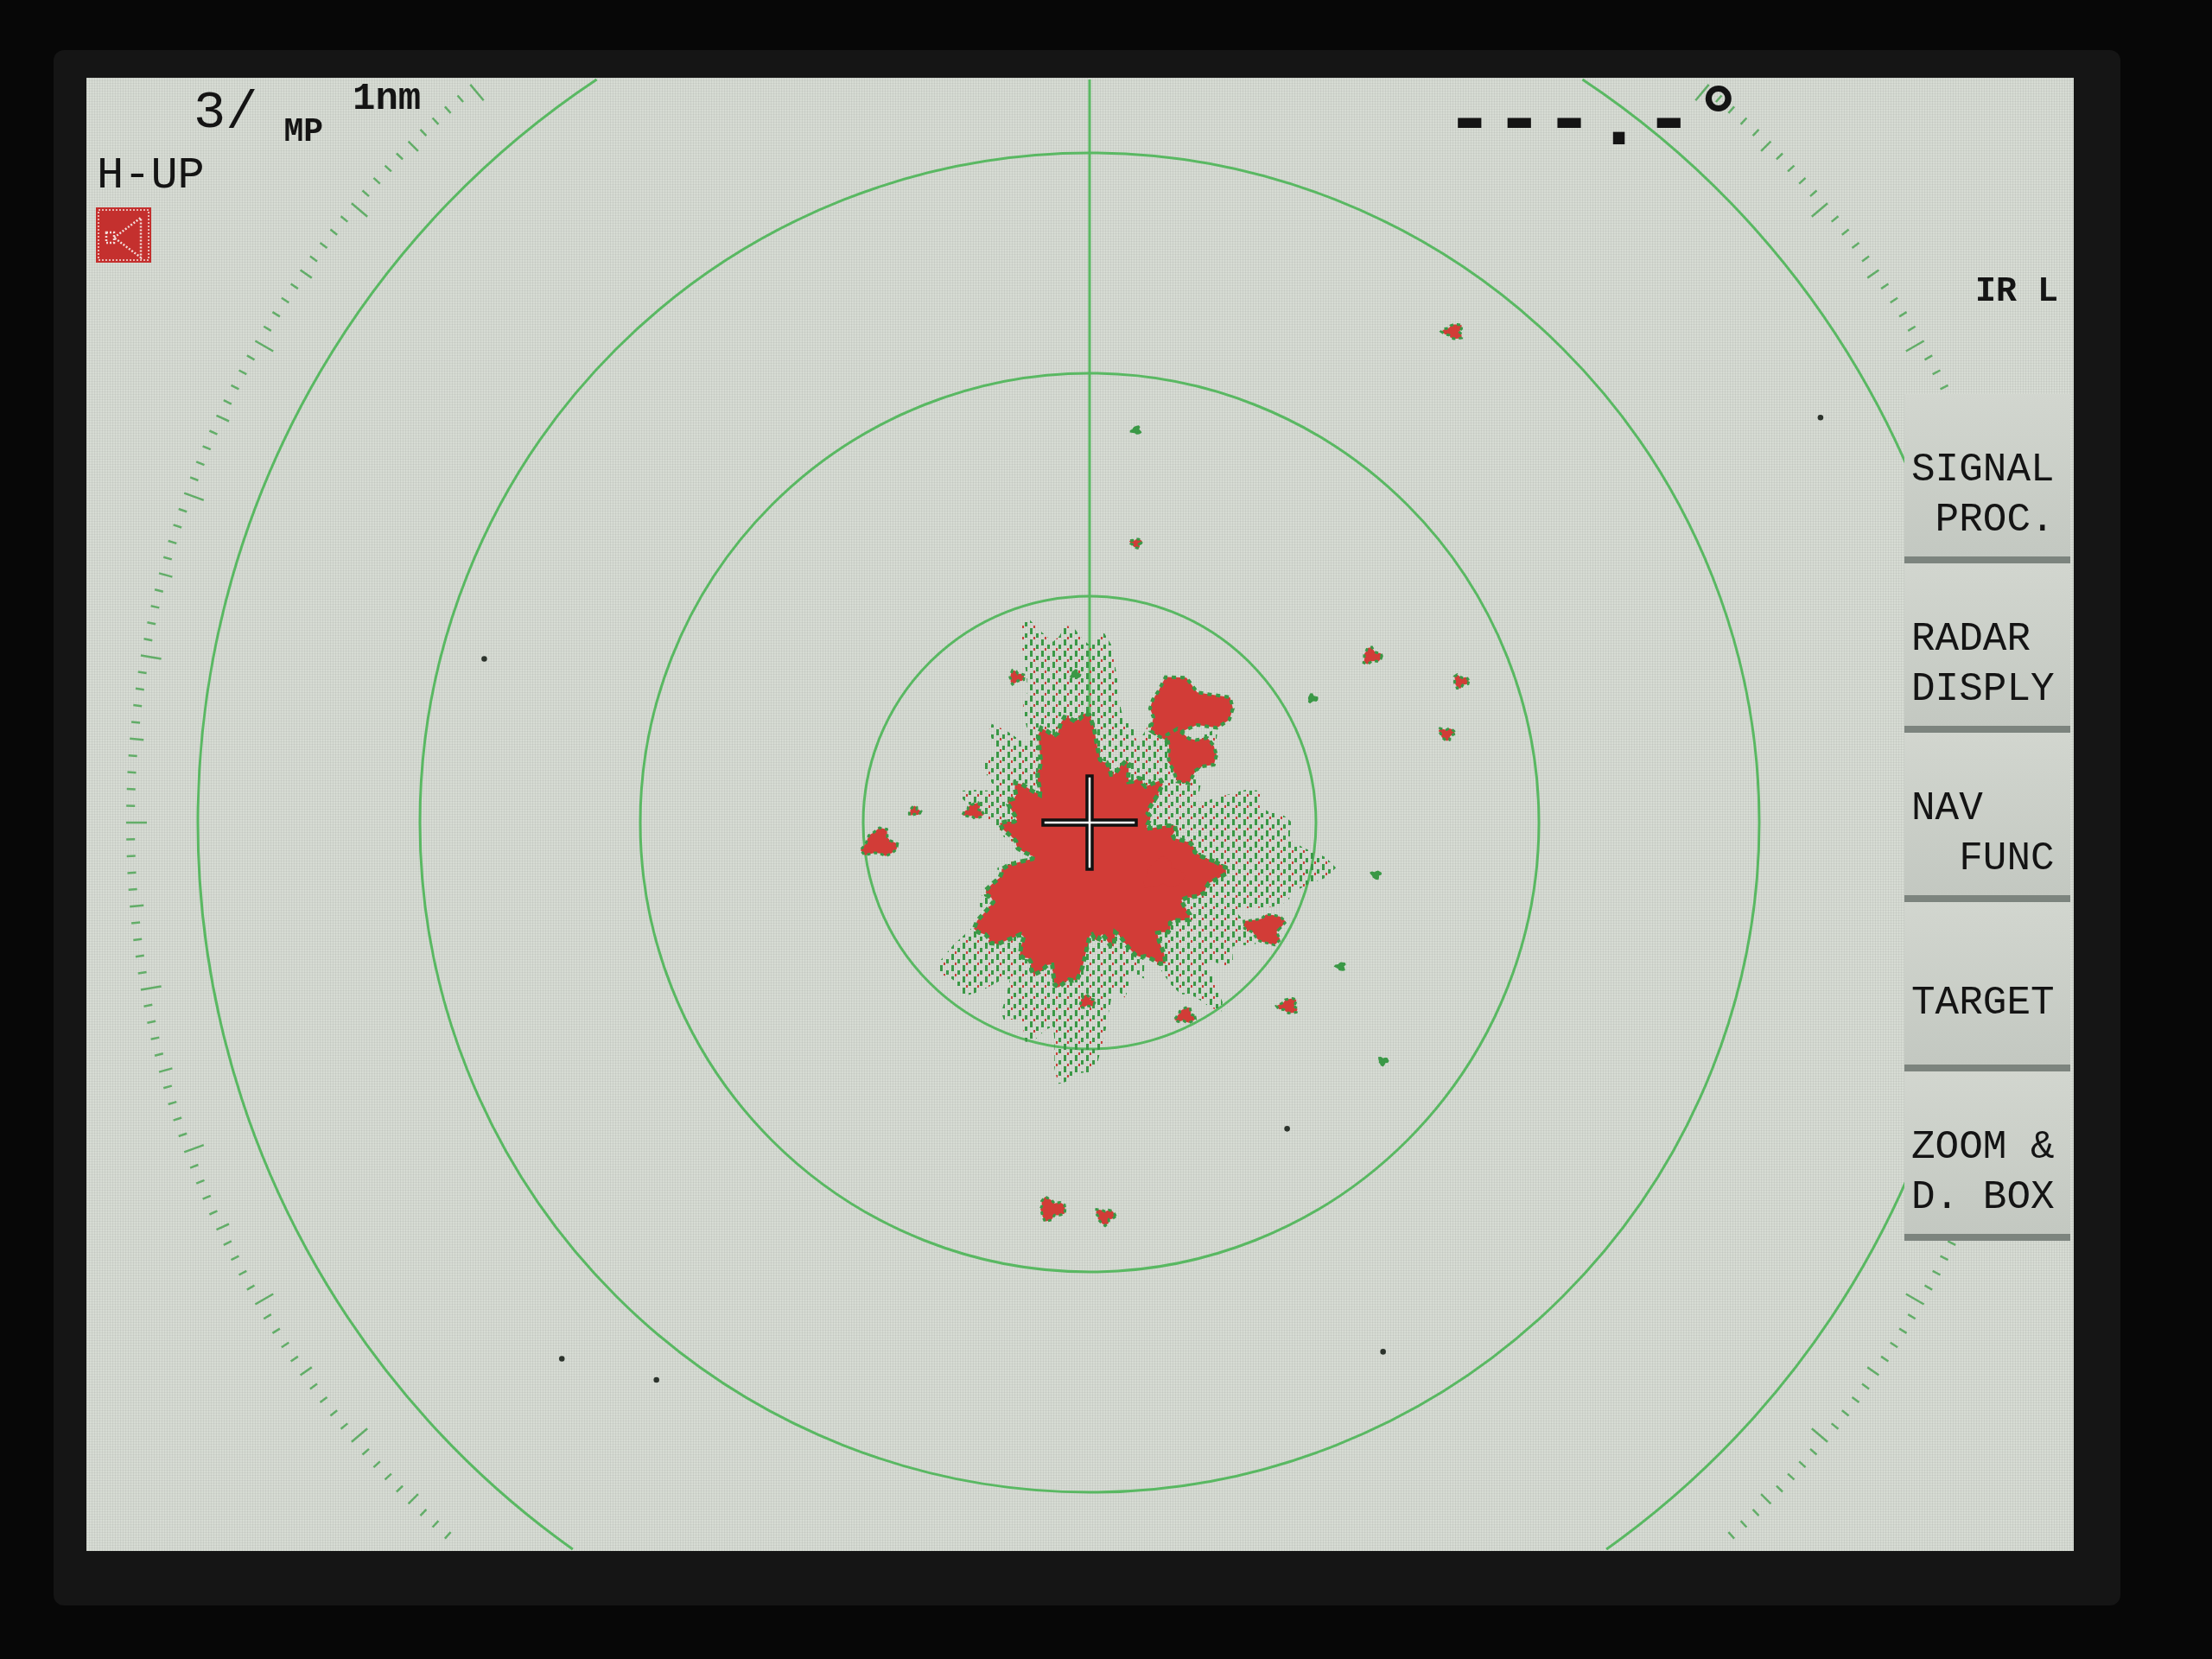  Describe the element at coordinates (387, 98) in the screenshot. I see `ring-interval-label: 1nm` at that location.